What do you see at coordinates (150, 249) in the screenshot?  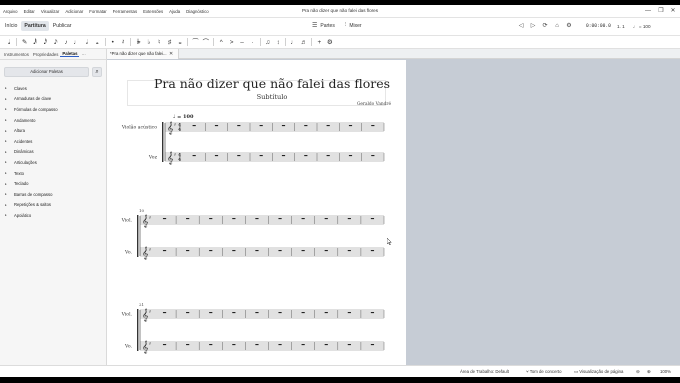 I see `key-signature-sharp-icon: ♯` at bounding box center [150, 249].